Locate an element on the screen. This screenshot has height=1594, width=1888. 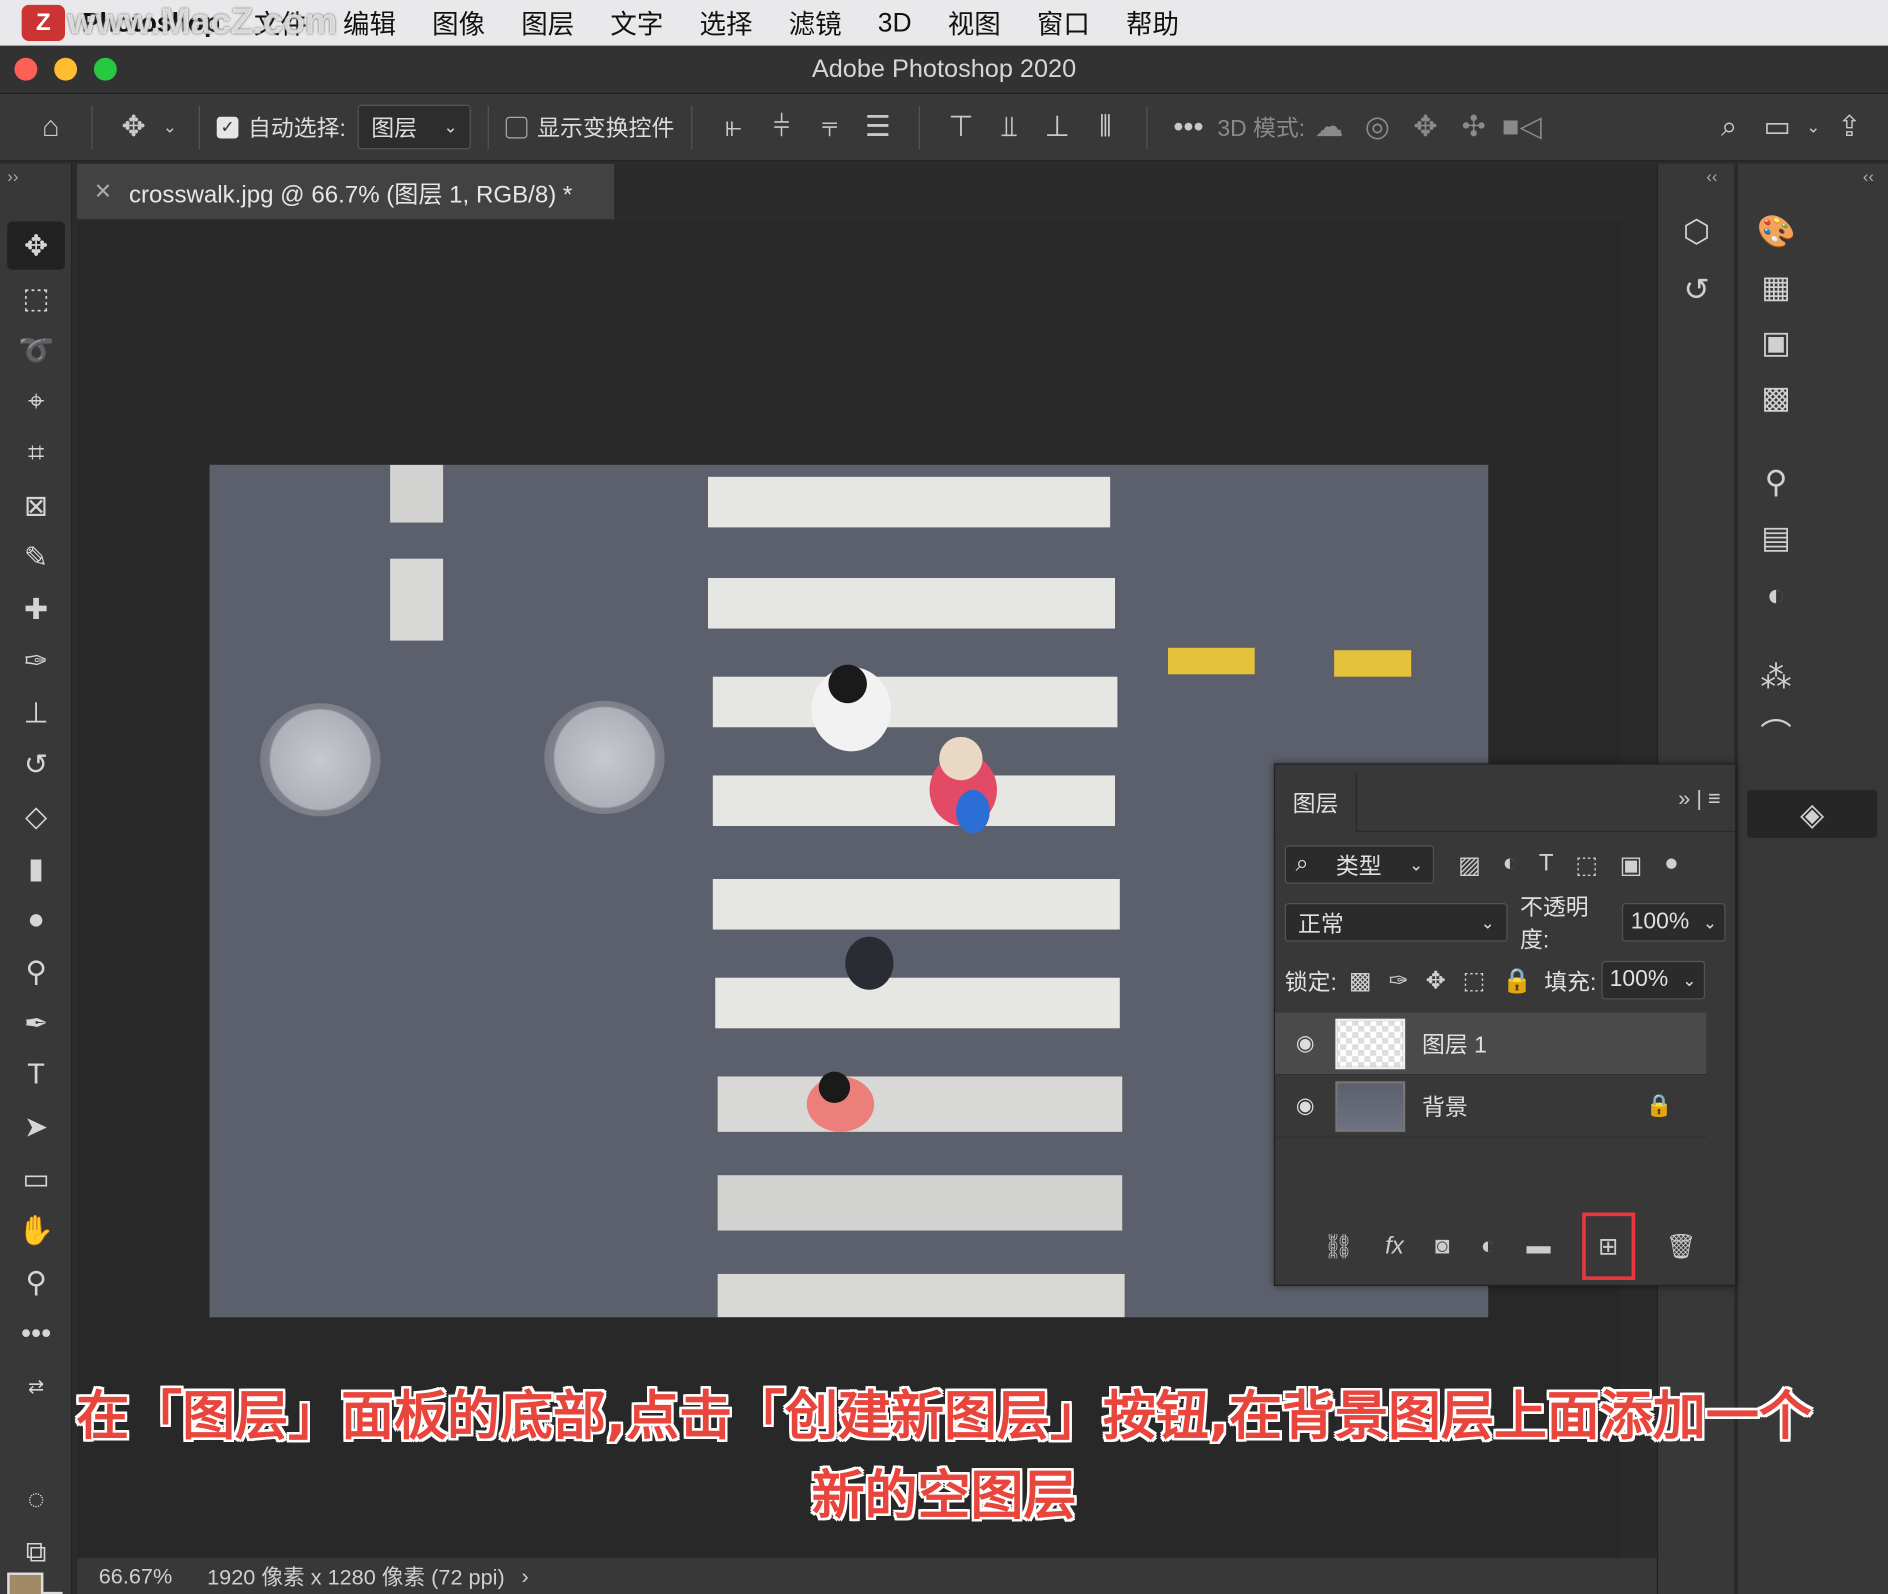
share-icon: ⇪ is located at coordinates (1849, 127).